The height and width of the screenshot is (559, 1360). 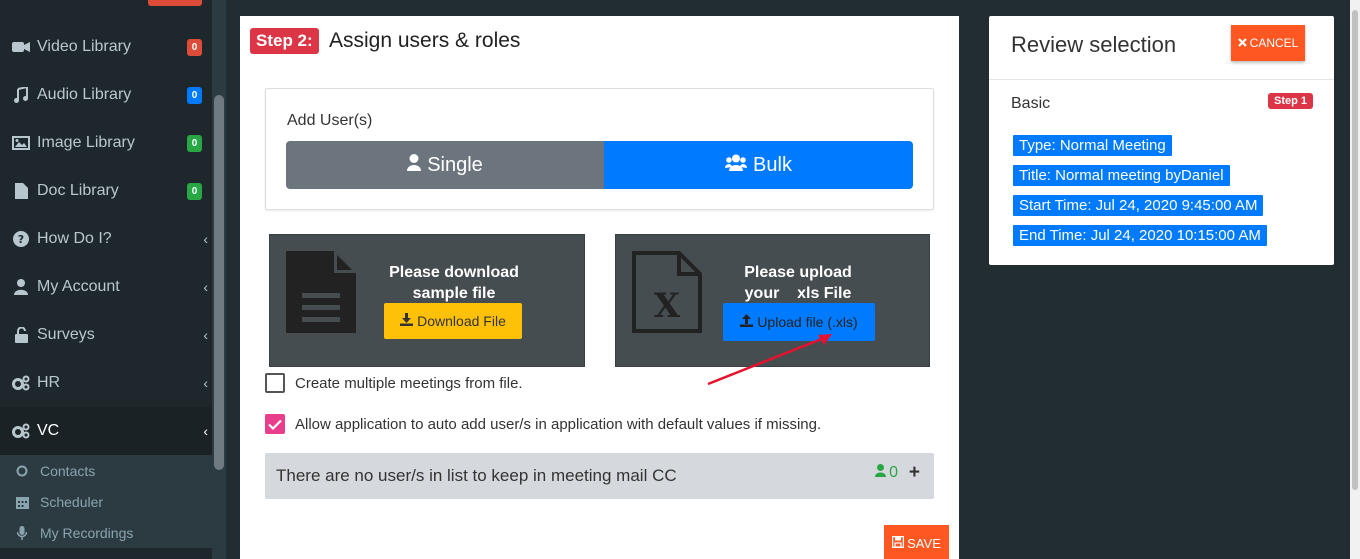 What do you see at coordinates (1291, 101) in the screenshot?
I see `step-badge: Step 1` at bounding box center [1291, 101].